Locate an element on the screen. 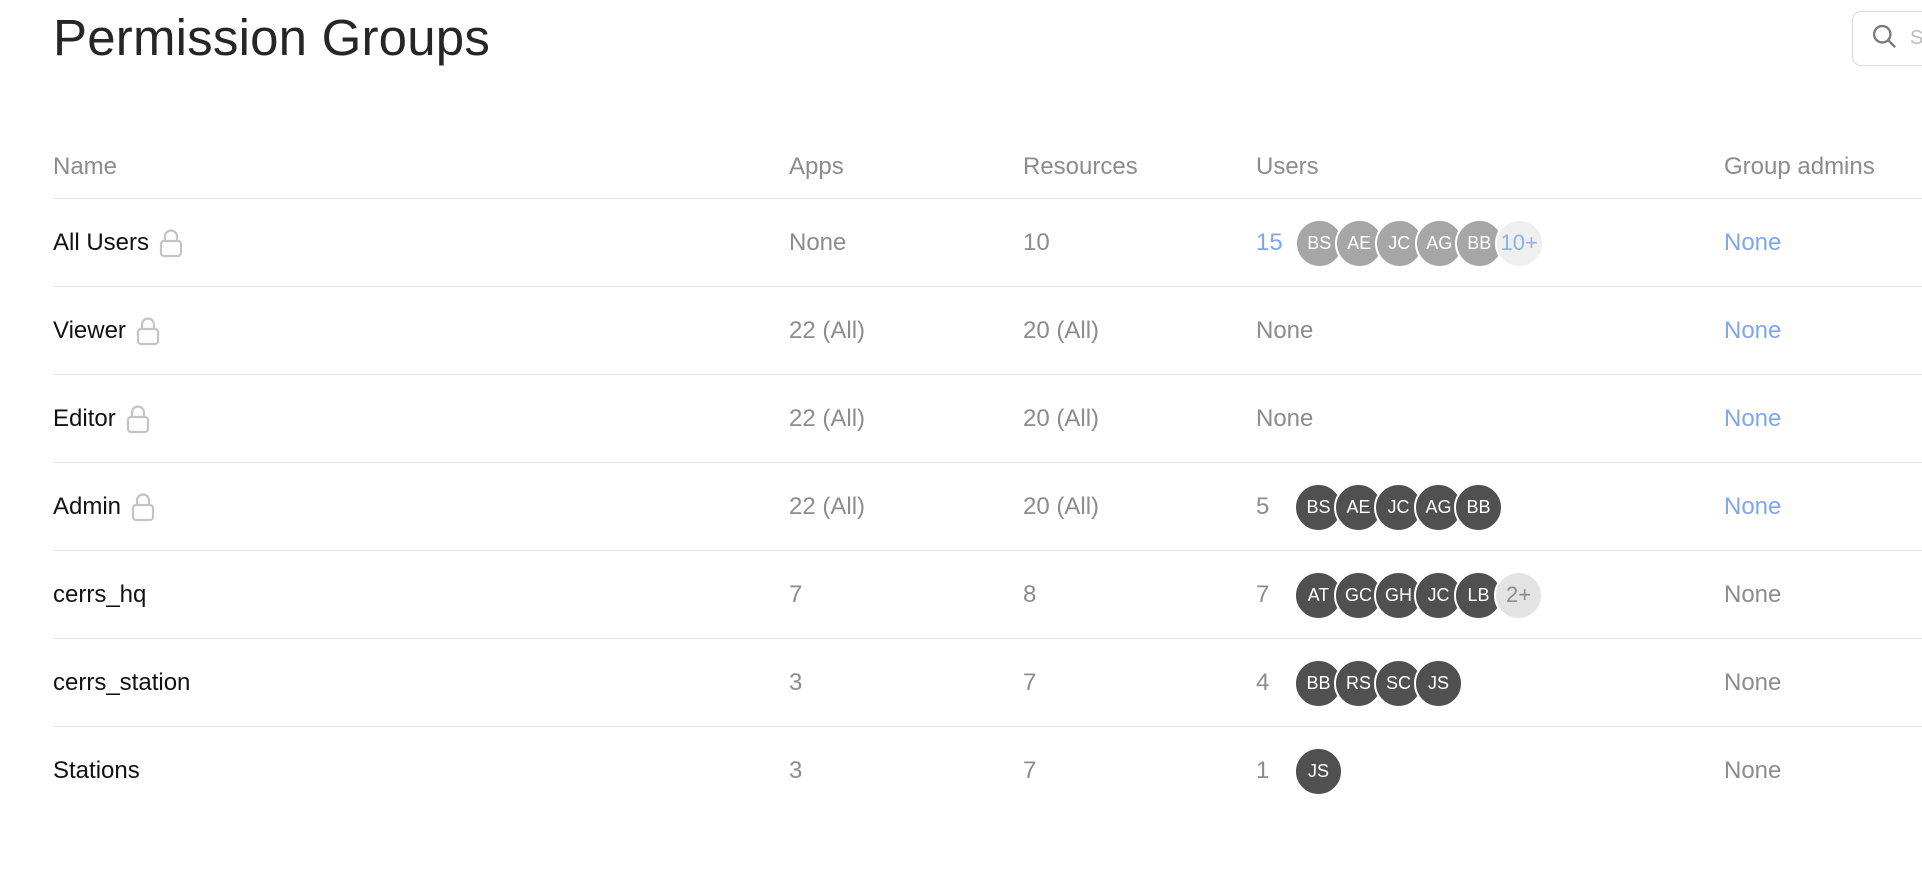 The image size is (1922, 888). search-input is located at coordinates (1916, 38).